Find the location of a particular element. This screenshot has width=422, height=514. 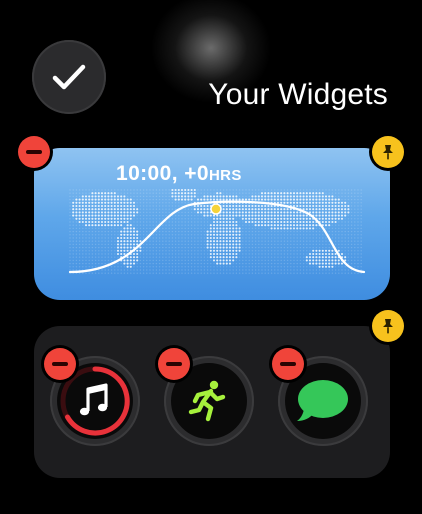

clock-time-label: 10:00, +0HRS is located at coordinates (179, 174).